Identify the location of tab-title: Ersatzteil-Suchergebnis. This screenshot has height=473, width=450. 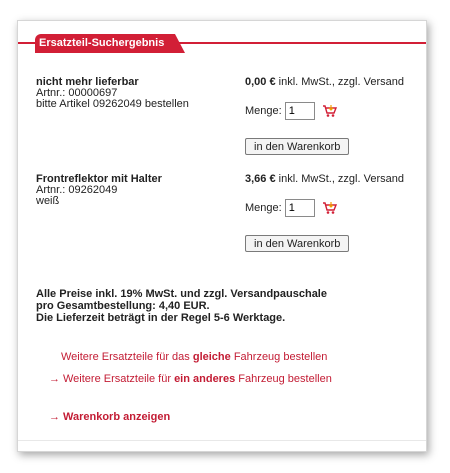
(102, 43).